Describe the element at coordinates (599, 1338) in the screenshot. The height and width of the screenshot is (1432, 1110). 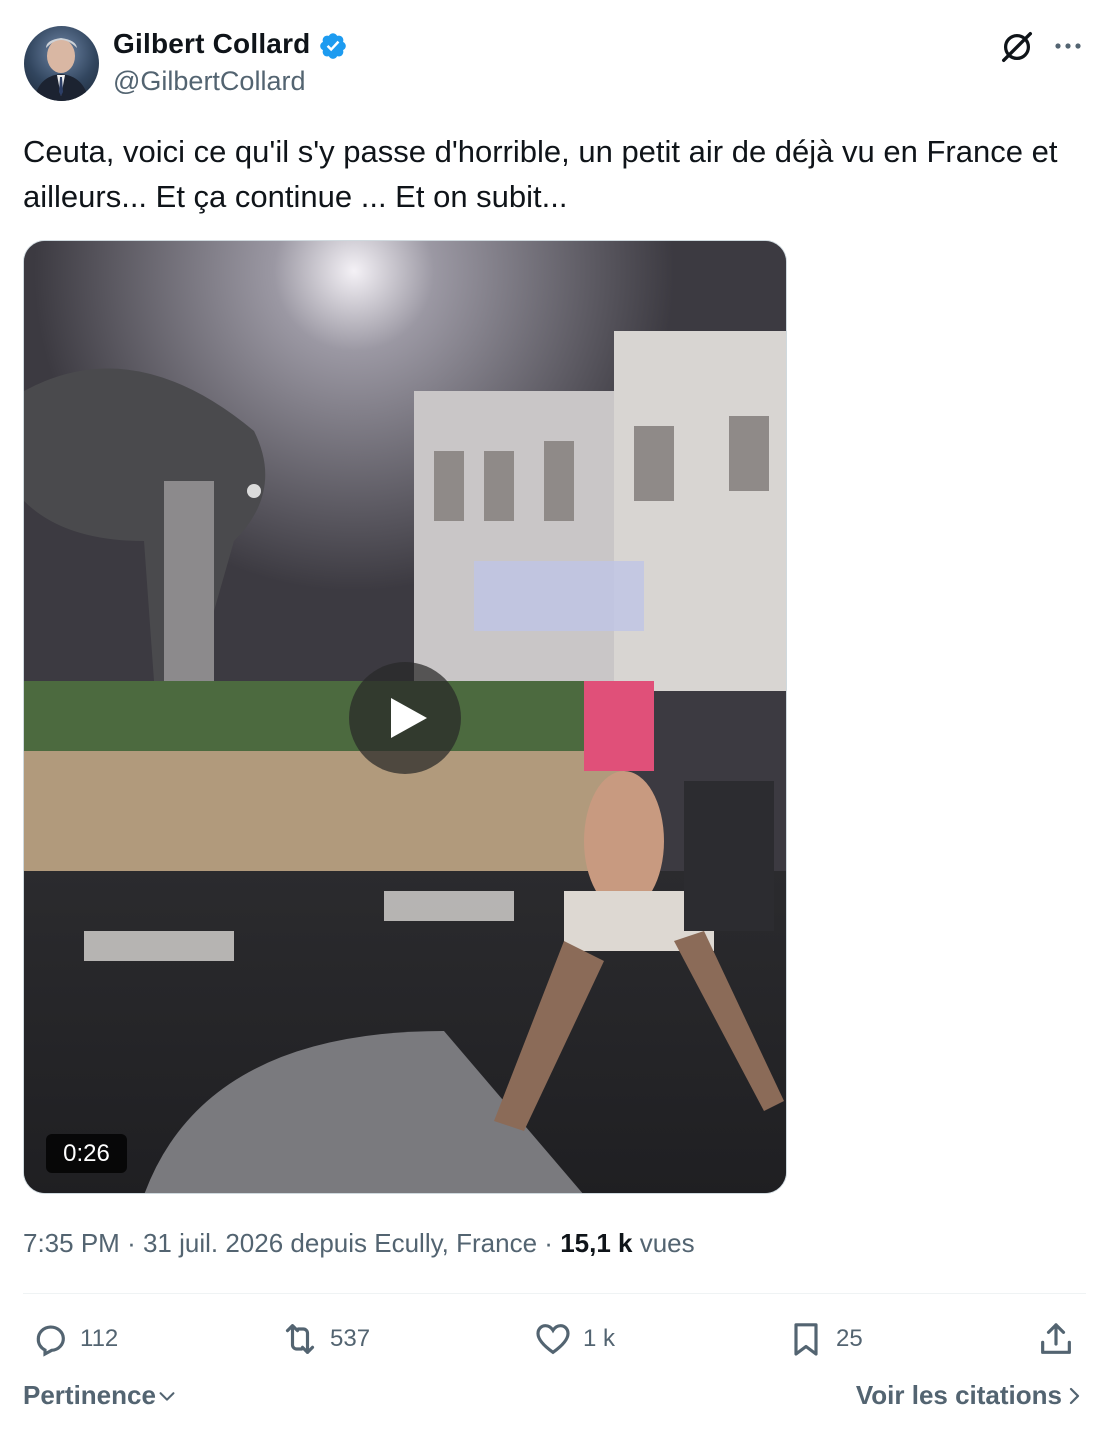
I see `like-count: 1 k` at that location.